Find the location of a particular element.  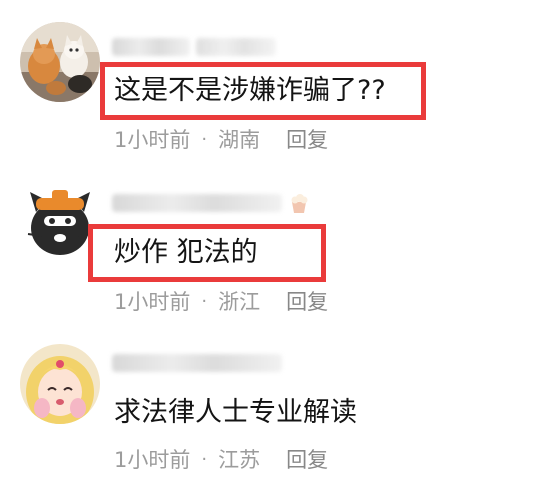

anime-girl-avatar-icon is located at coordinates (60, 384).